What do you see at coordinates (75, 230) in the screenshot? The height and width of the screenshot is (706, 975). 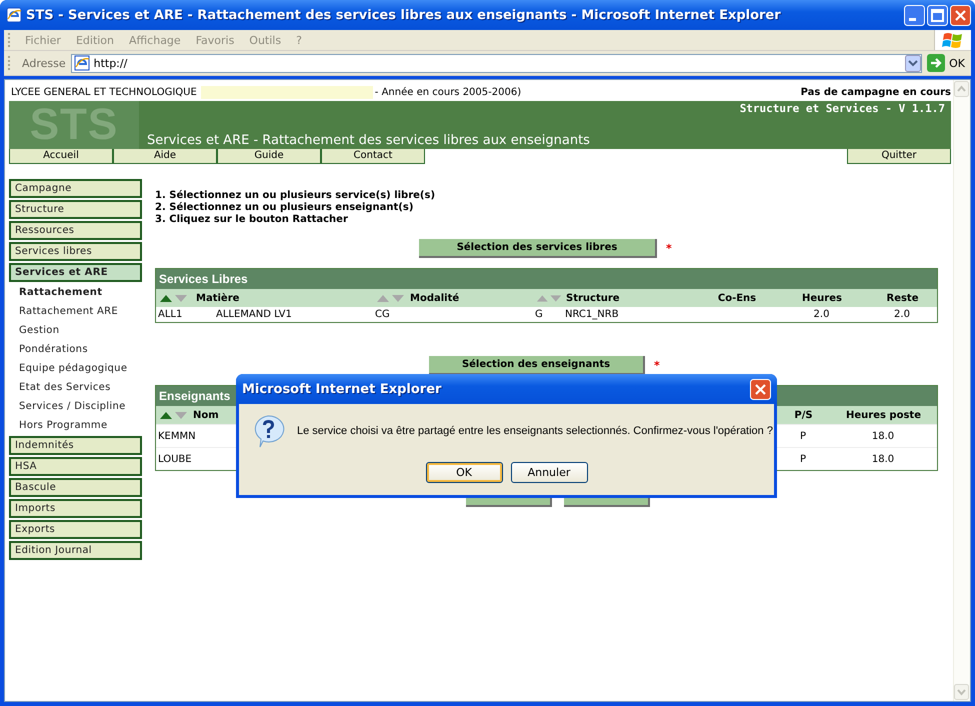 I see `menu-section: Ressources` at bounding box center [75, 230].